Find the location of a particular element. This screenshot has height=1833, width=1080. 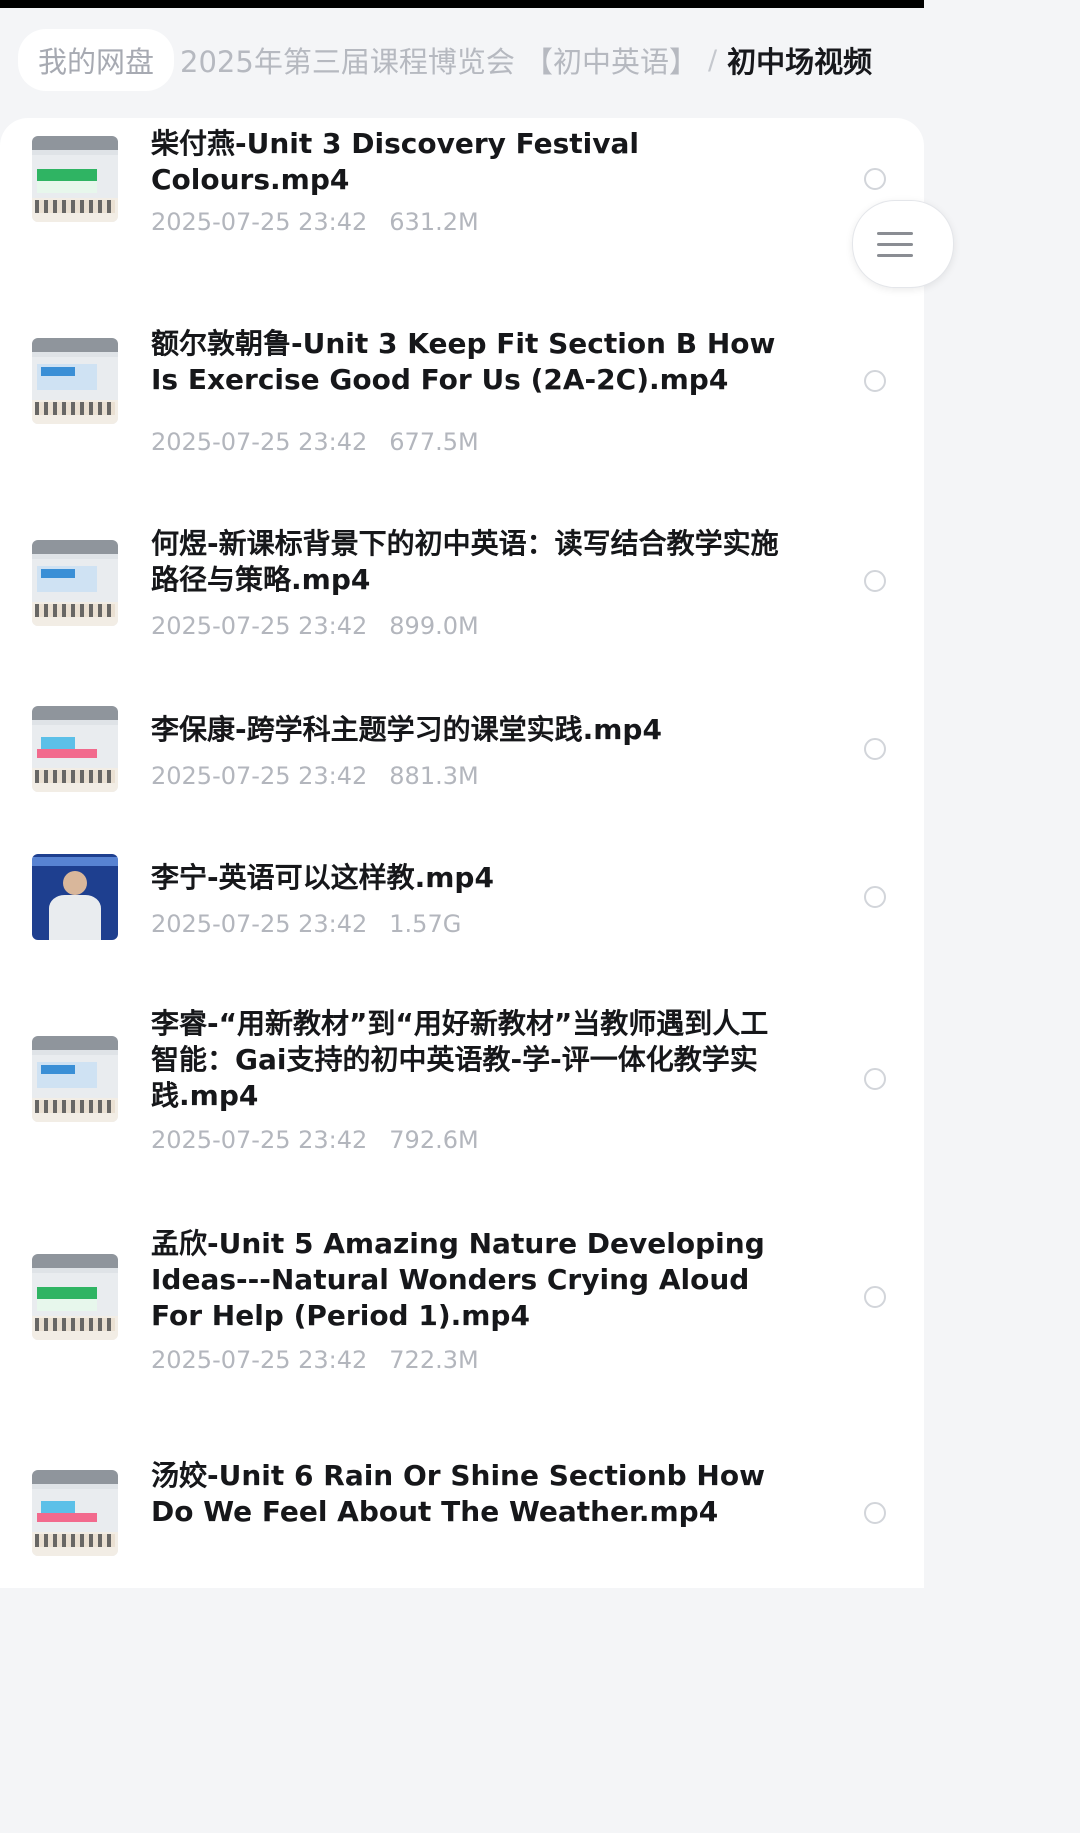

file-size: 899.0M is located at coordinates (434, 626).